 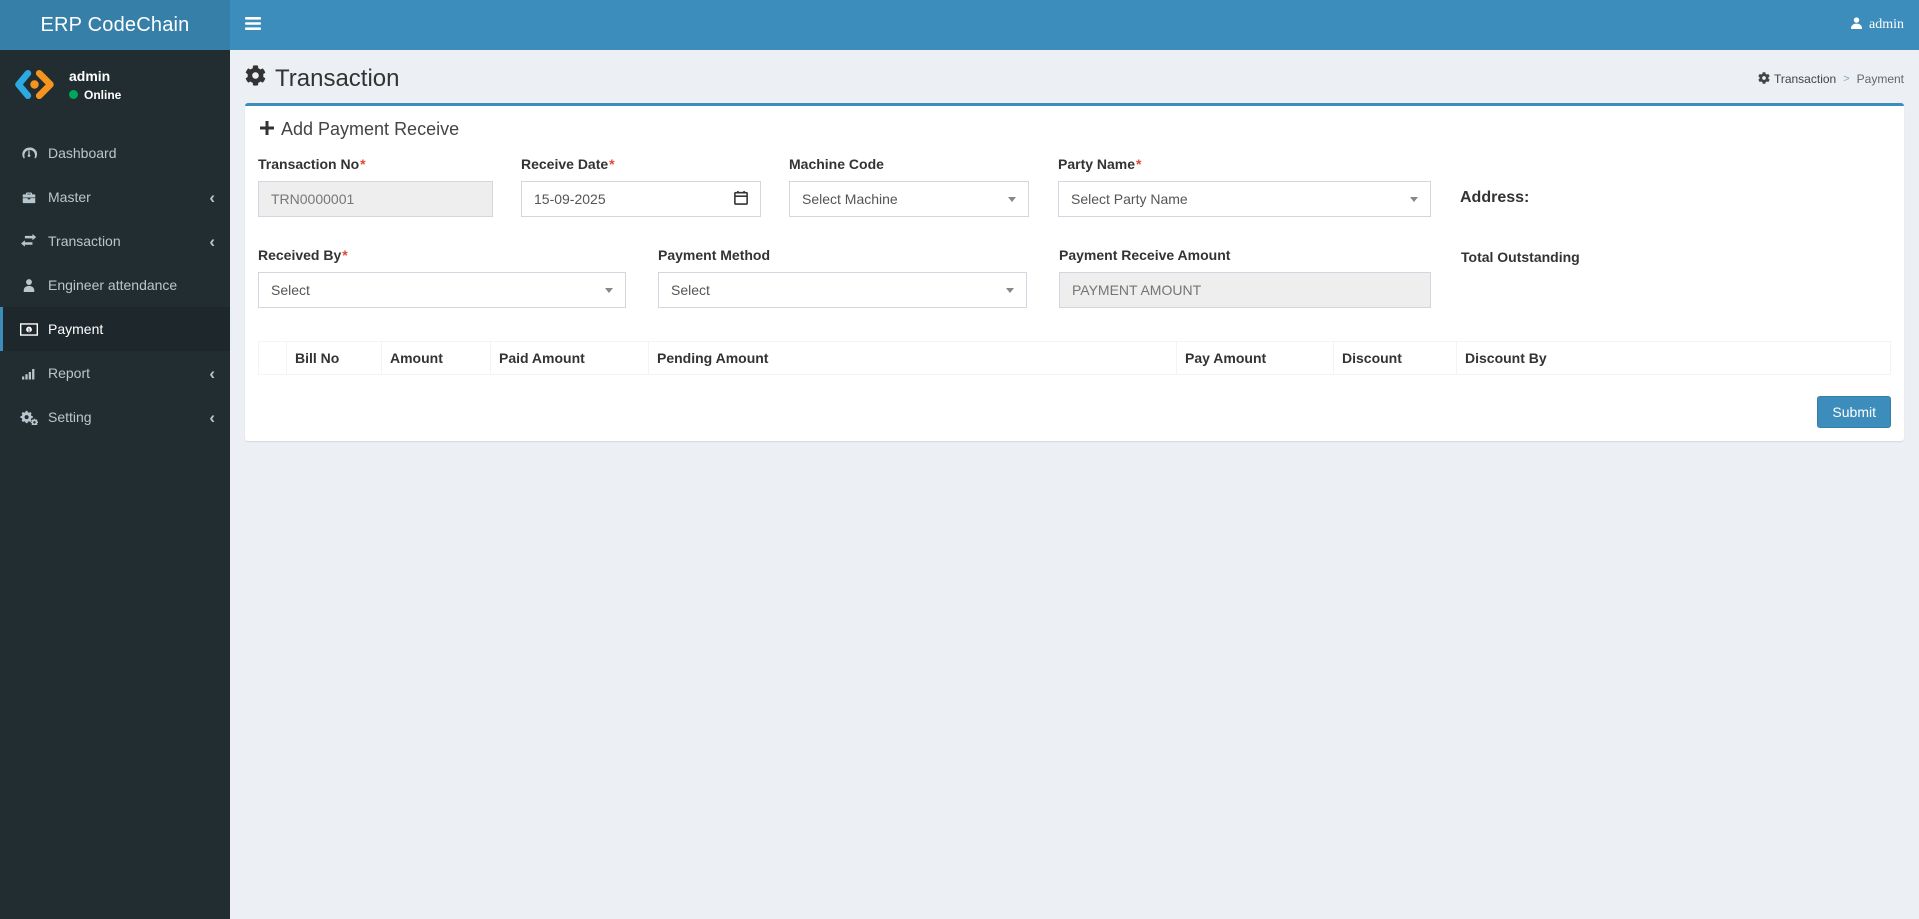 I want to click on party-name-label: Party Name*, so click(x=1100, y=164).